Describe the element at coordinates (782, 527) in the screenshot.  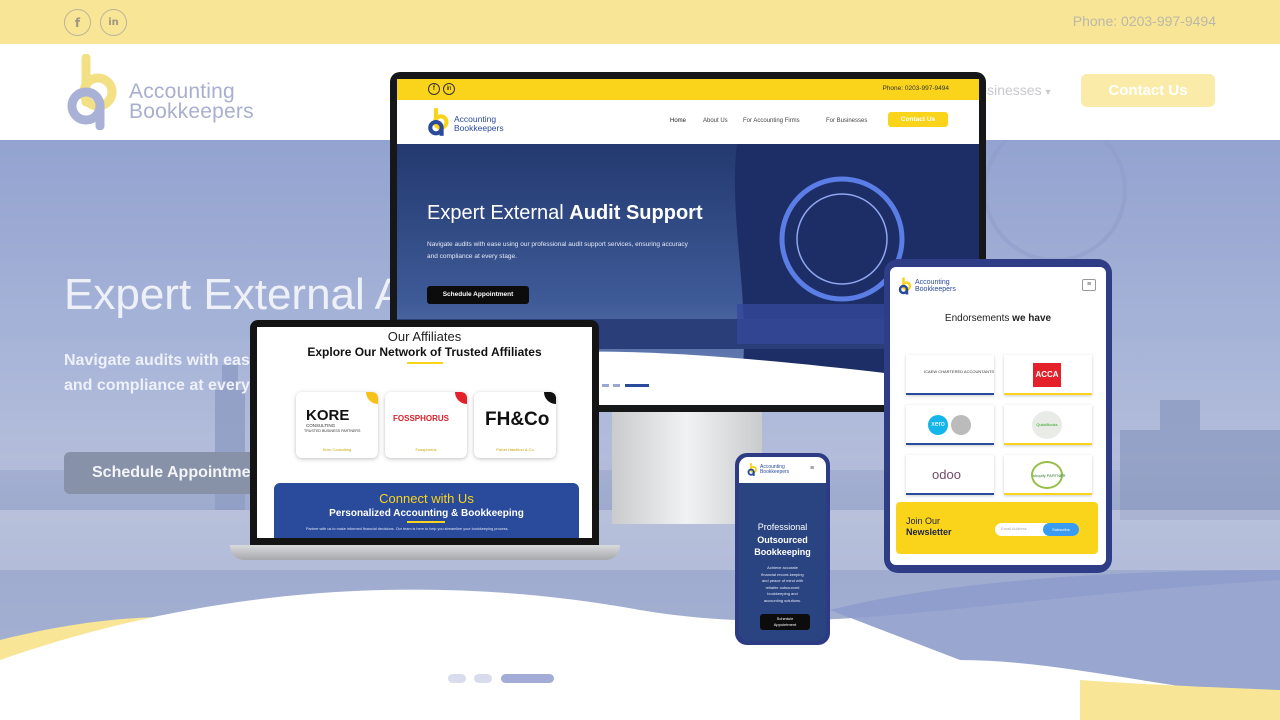
I see `phone-title-line-1: Professional` at that location.